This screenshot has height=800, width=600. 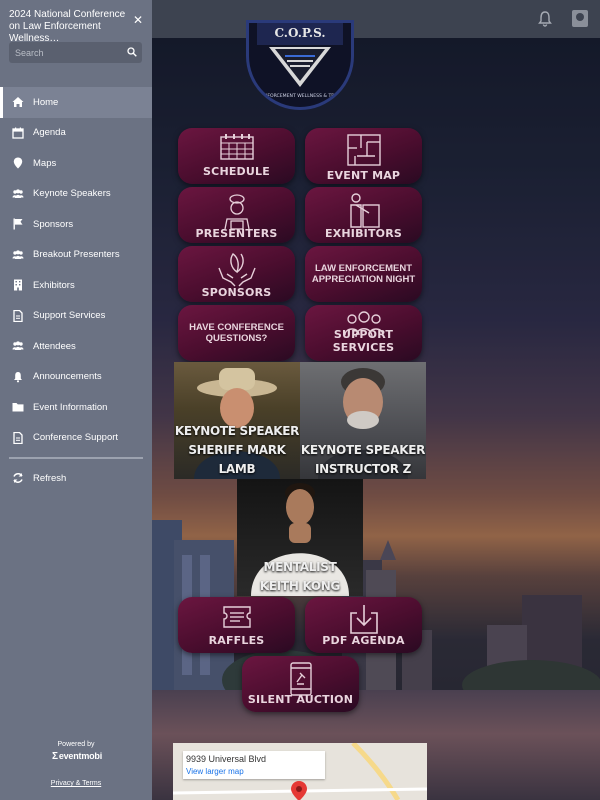 I want to click on eventmobi-mark-icon: Σ, so click(x=55, y=756).